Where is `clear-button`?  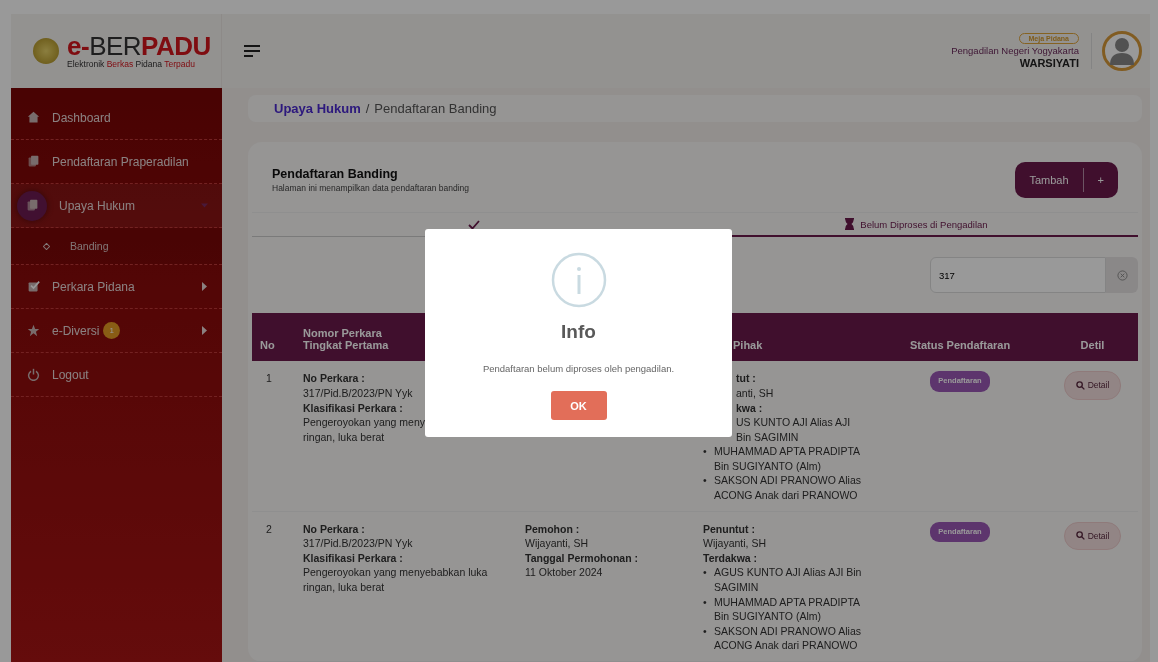
clear-button is located at coordinates (1122, 275).